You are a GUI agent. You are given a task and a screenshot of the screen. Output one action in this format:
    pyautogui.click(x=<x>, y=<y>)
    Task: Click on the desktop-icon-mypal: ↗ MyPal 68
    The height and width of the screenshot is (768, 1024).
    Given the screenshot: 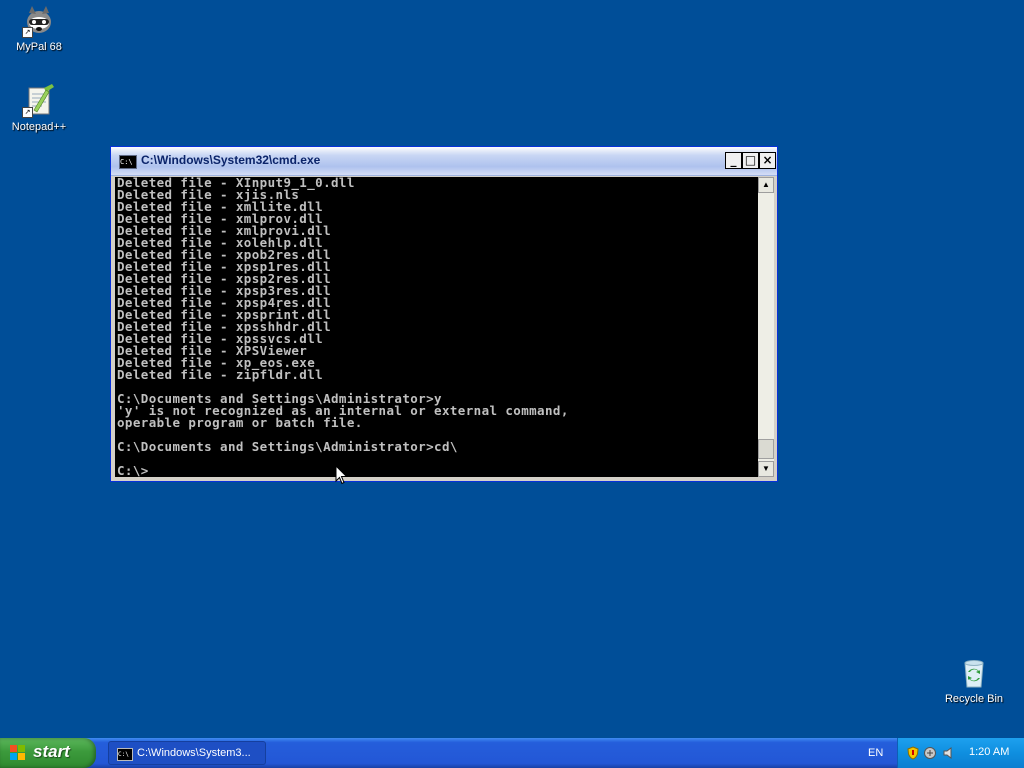 What is the action you would take?
    pyautogui.click(x=39, y=28)
    